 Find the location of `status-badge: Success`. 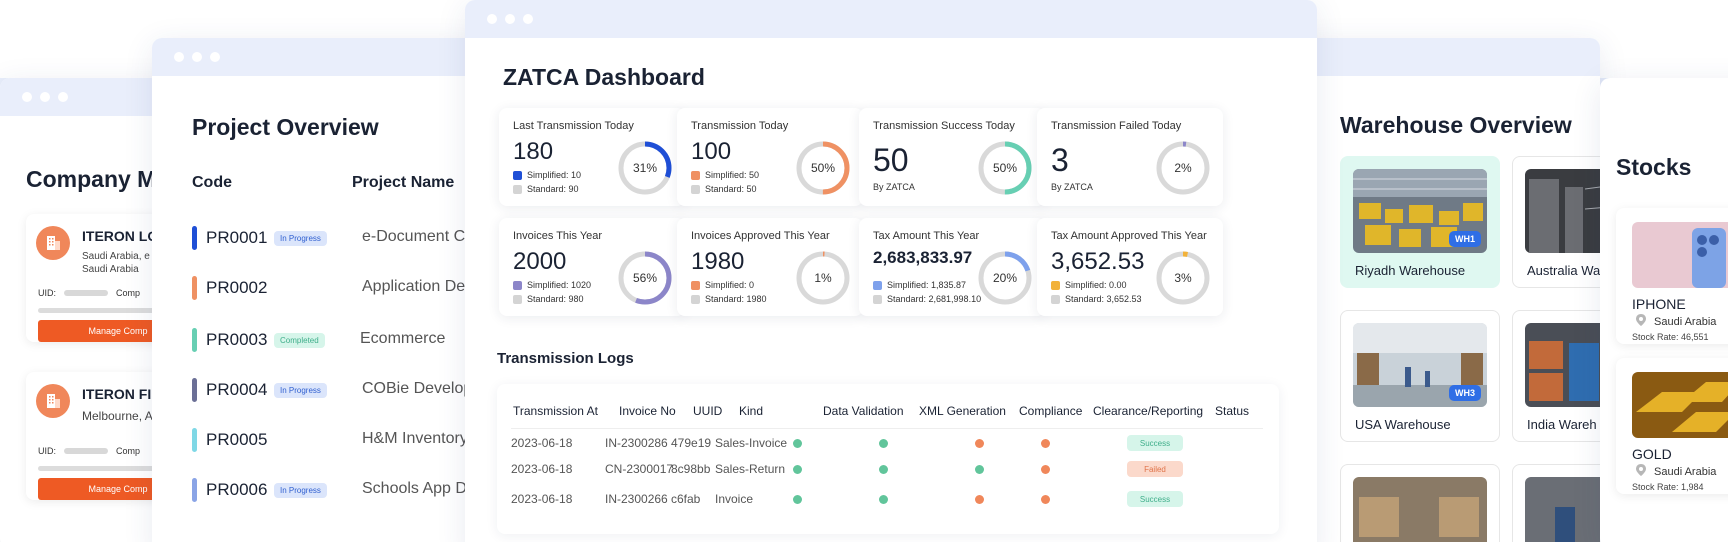

status-badge: Success is located at coordinates (1155, 443).